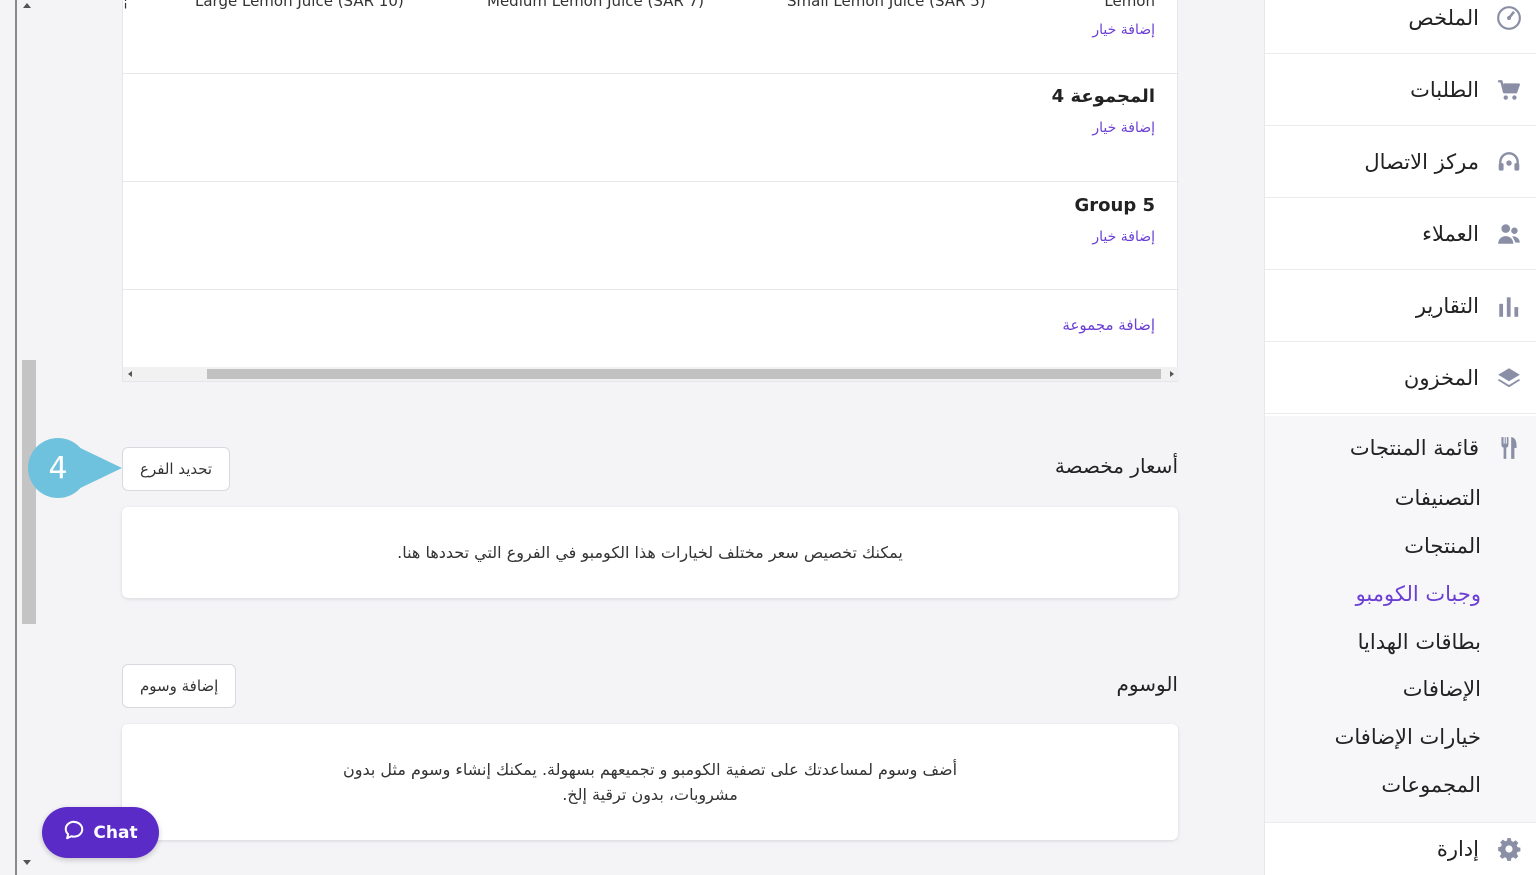  What do you see at coordinates (1443, 17) in the screenshot?
I see `sidebar-item-label: الملخص` at bounding box center [1443, 17].